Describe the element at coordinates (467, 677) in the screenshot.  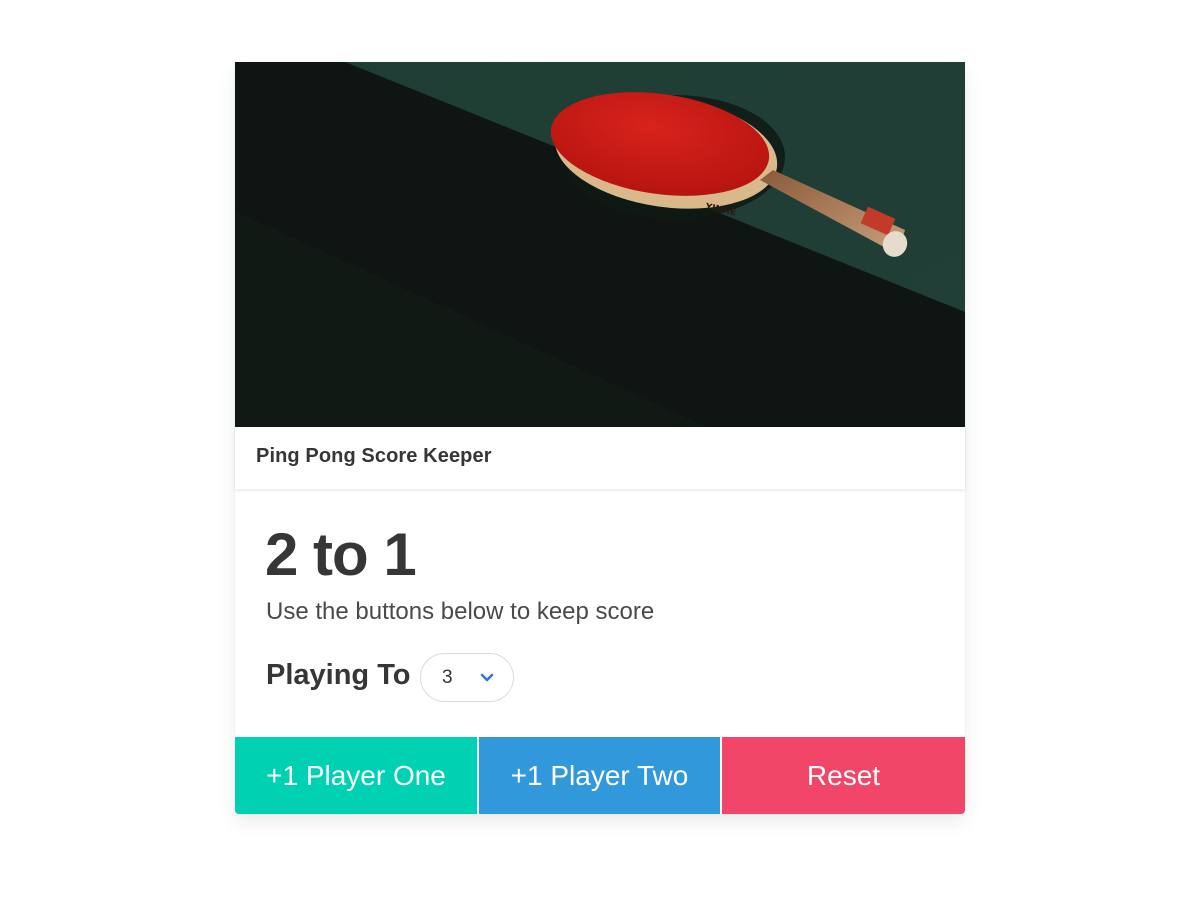
I see `playing-to-select: 3` at that location.